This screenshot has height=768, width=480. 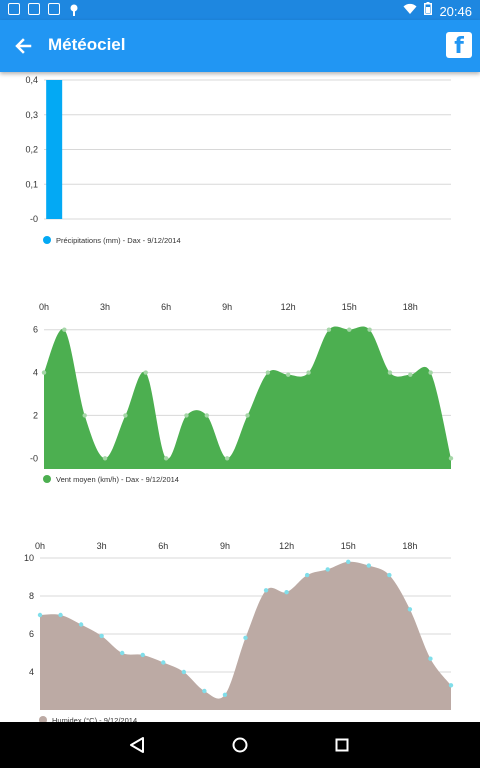 I want to click on wifi-icon, so click(x=410, y=11).